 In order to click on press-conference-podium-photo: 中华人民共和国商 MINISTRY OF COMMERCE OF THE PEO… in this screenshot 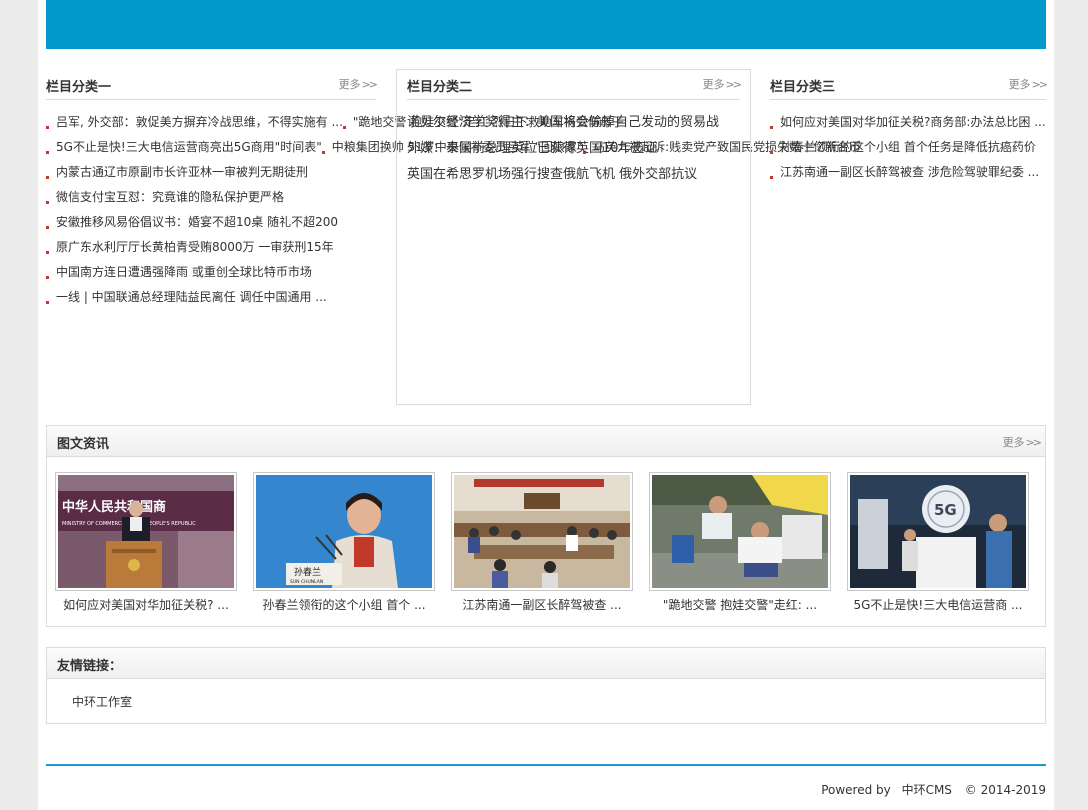, I will do `click(146, 531)`.